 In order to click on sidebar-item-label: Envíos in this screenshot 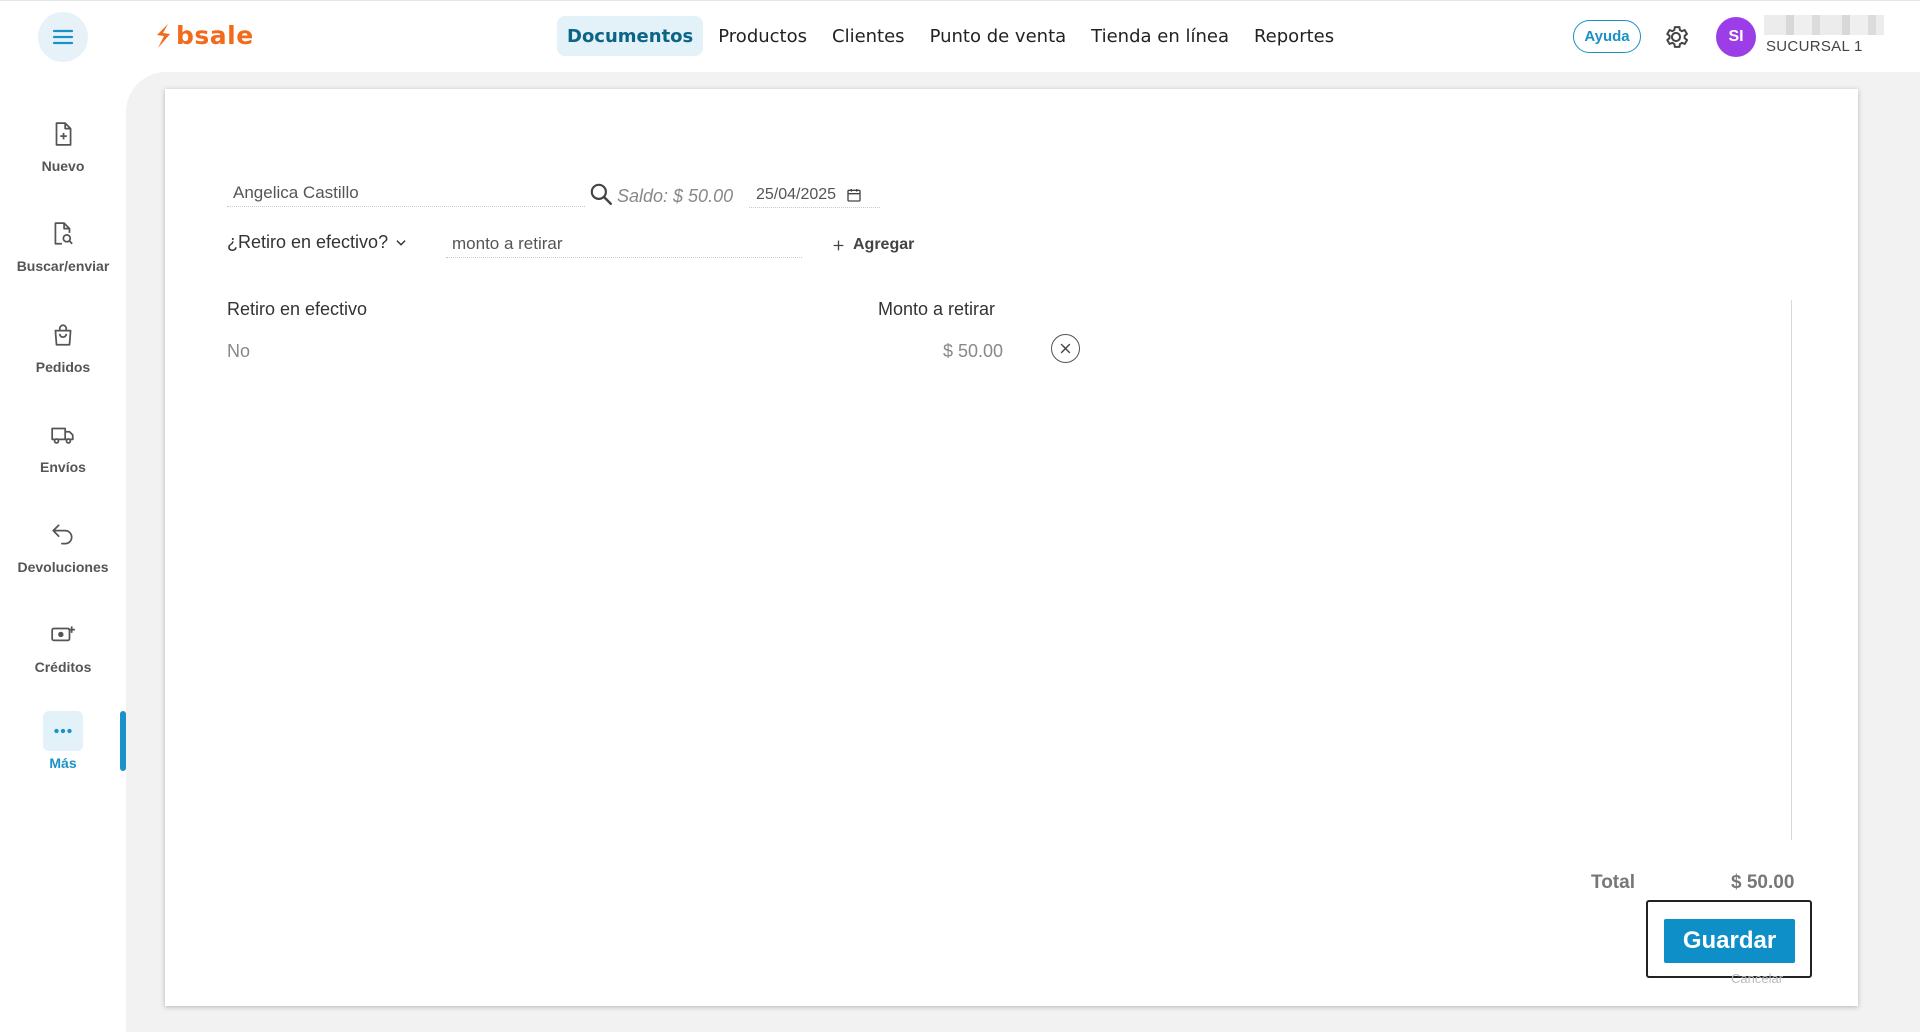, I will do `click(63, 467)`.